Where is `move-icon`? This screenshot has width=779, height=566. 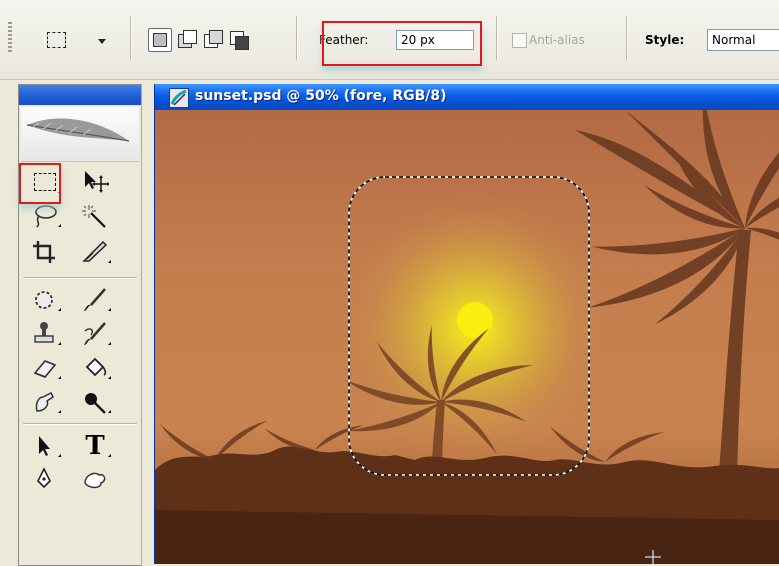
move-icon is located at coordinates (97, 182).